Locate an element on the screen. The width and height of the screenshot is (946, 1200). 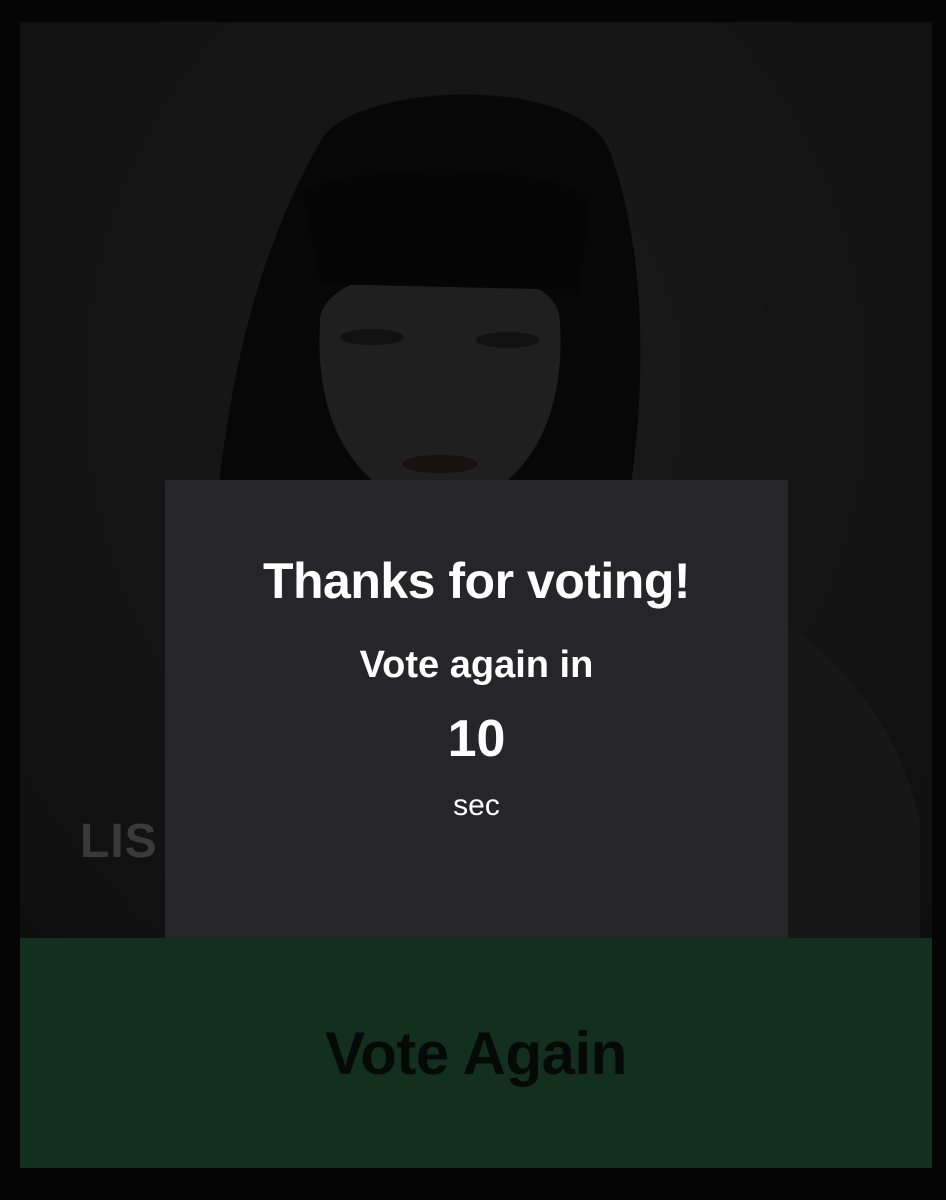
countdown-value: 10 is located at coordinates (476, 739).